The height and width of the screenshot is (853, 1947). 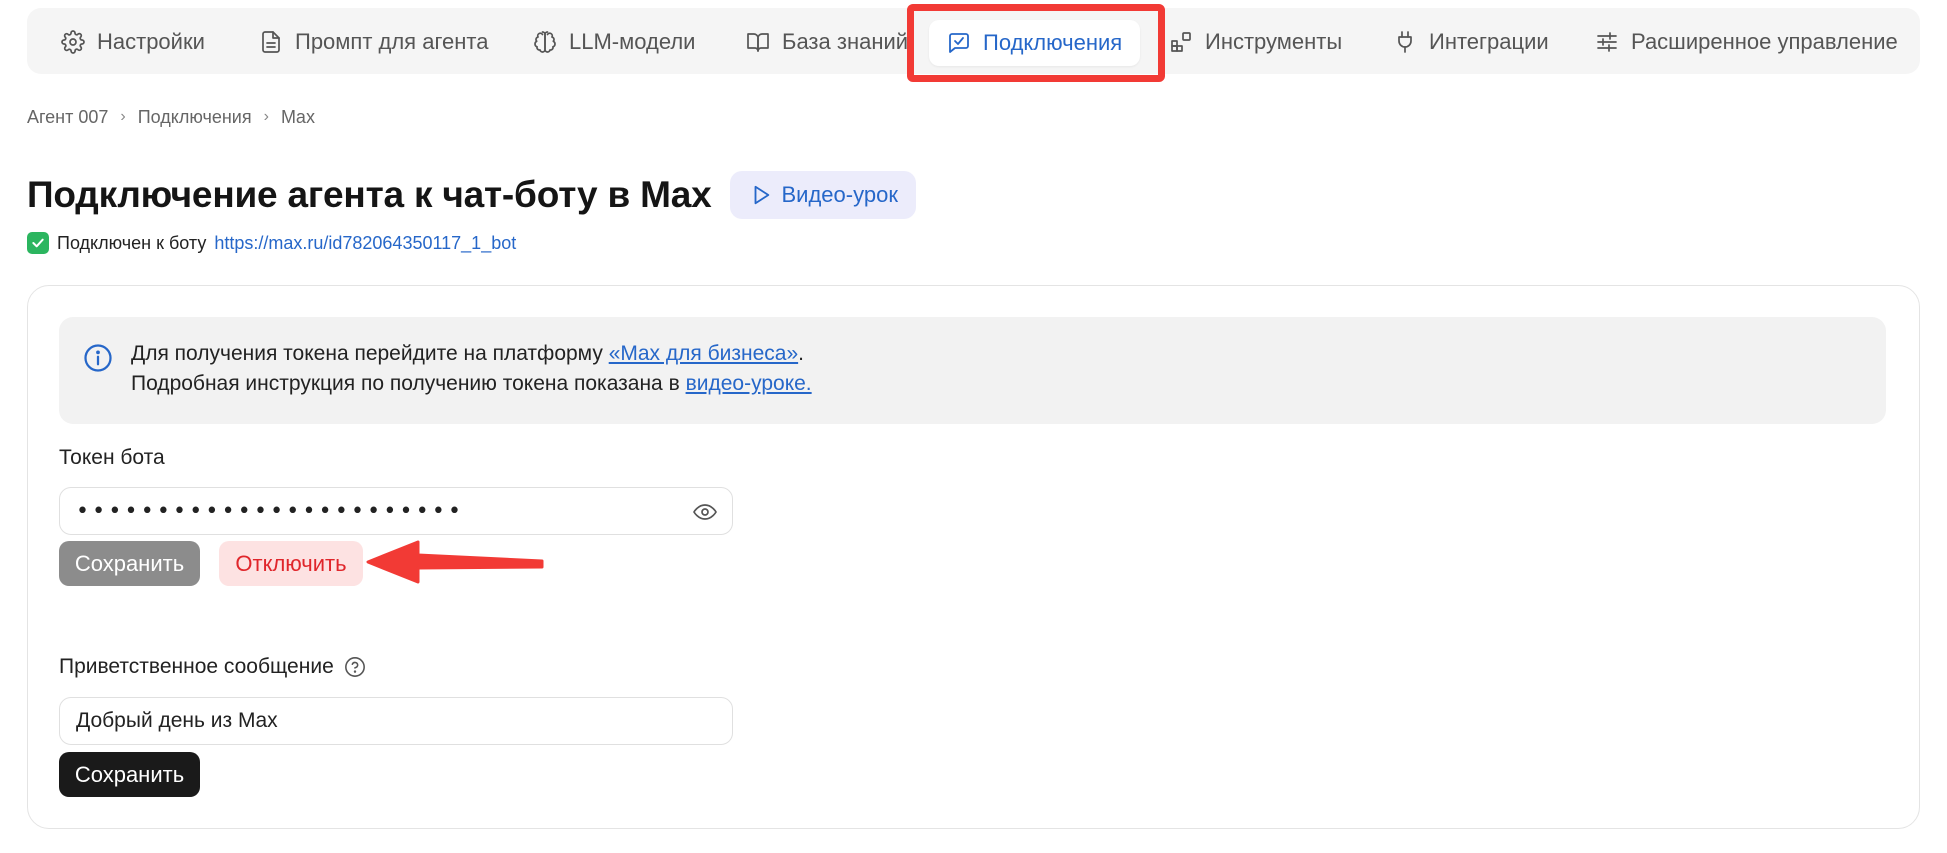 I want to click on eye-icon, so click(x=705, y=512).